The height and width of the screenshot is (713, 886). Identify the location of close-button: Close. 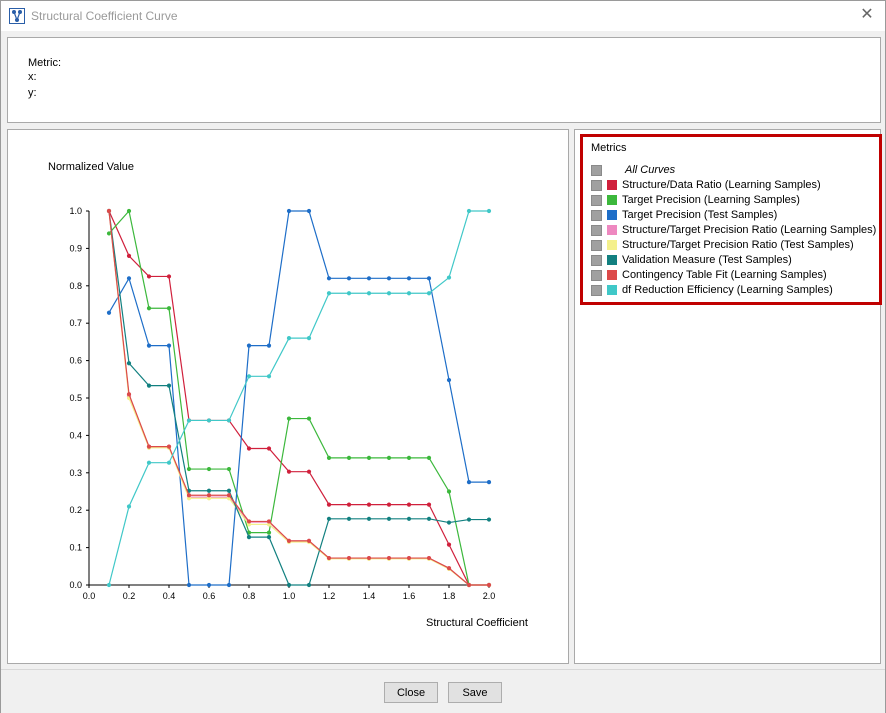
(411, 692).